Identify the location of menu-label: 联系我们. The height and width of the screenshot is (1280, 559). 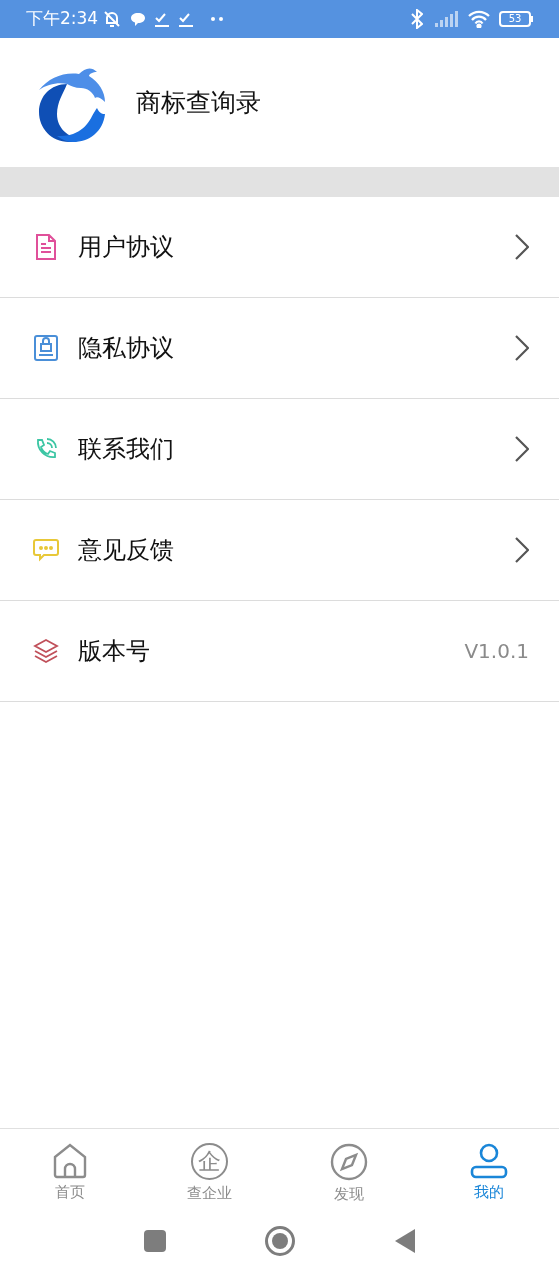
(126, 449).